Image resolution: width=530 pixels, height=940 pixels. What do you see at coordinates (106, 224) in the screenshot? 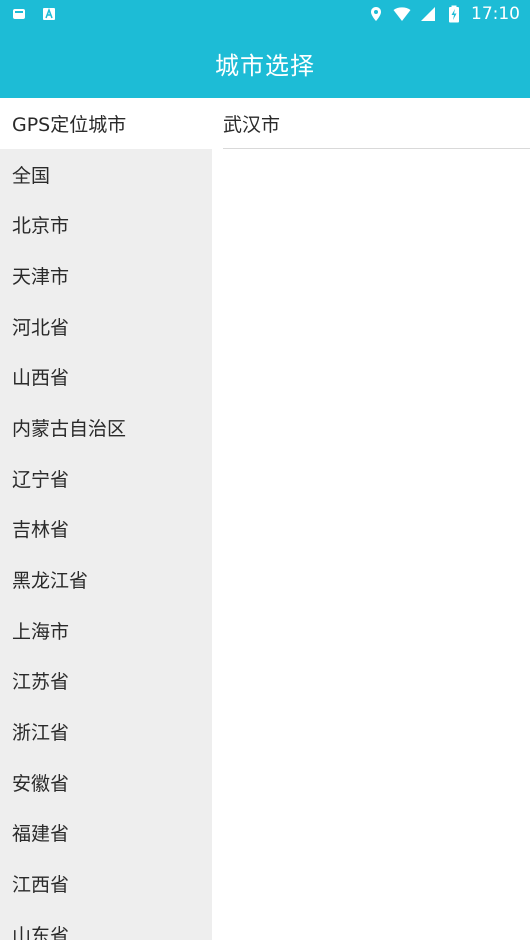
I see `province-item-beijing: 北京市` at bounding box center [106, 224].